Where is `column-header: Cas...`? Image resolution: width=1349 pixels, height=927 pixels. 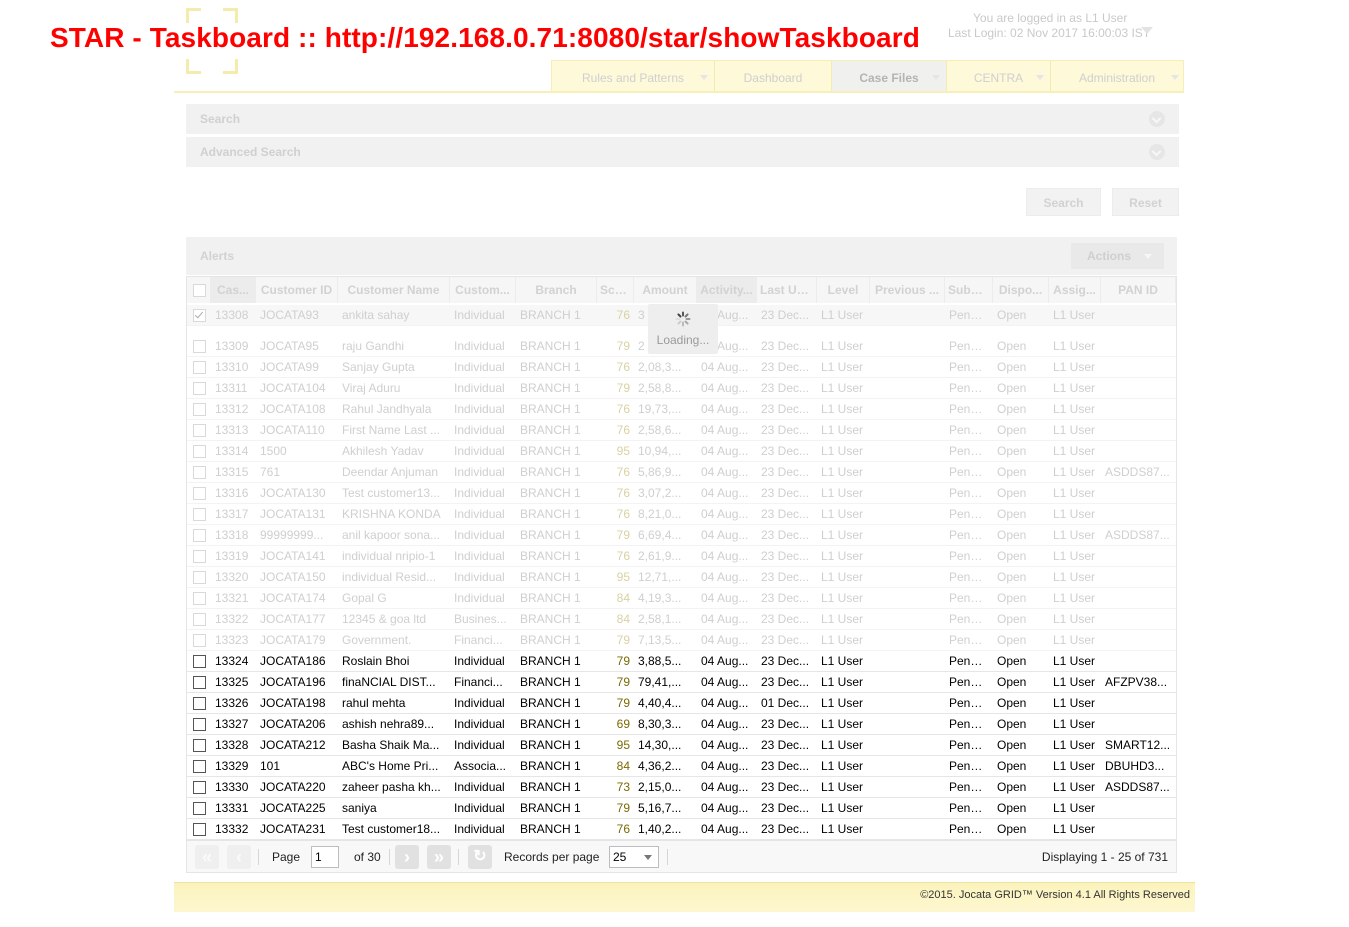 column-header: Cas... is located at coordinates (233, 290).